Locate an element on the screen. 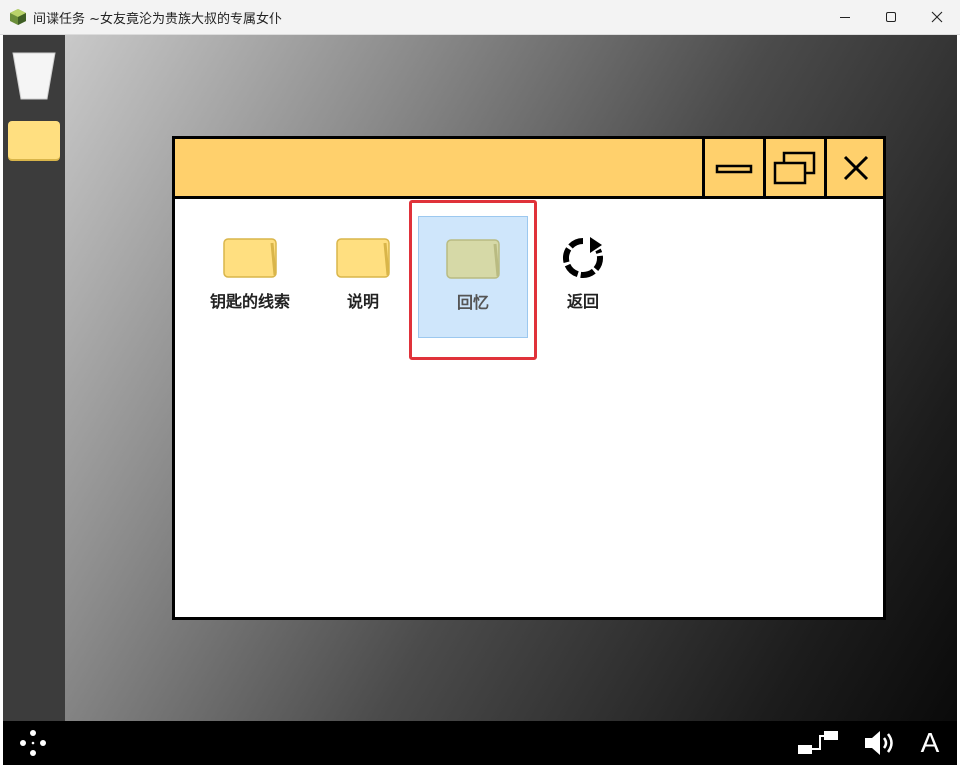  app-cube-icon is located at coordinates (18, 17).